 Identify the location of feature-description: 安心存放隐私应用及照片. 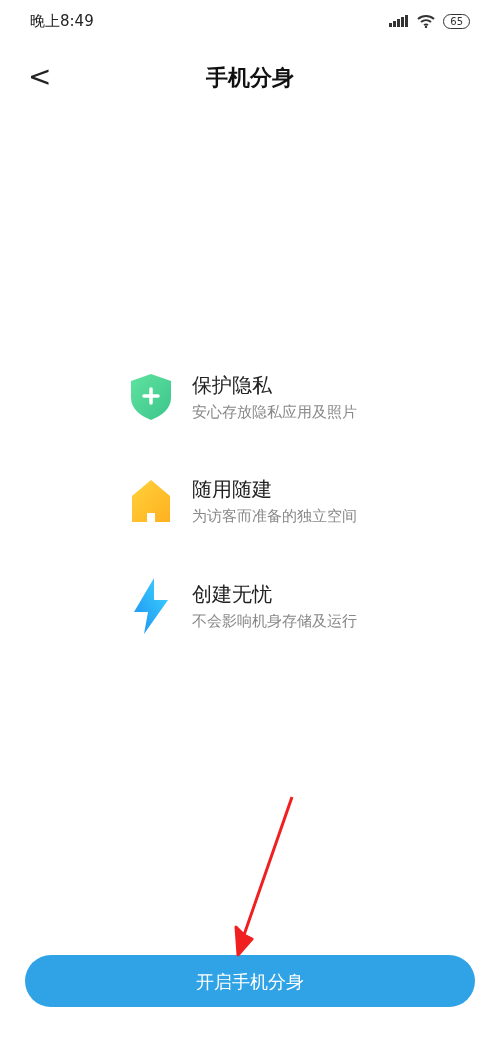
(274, 412).